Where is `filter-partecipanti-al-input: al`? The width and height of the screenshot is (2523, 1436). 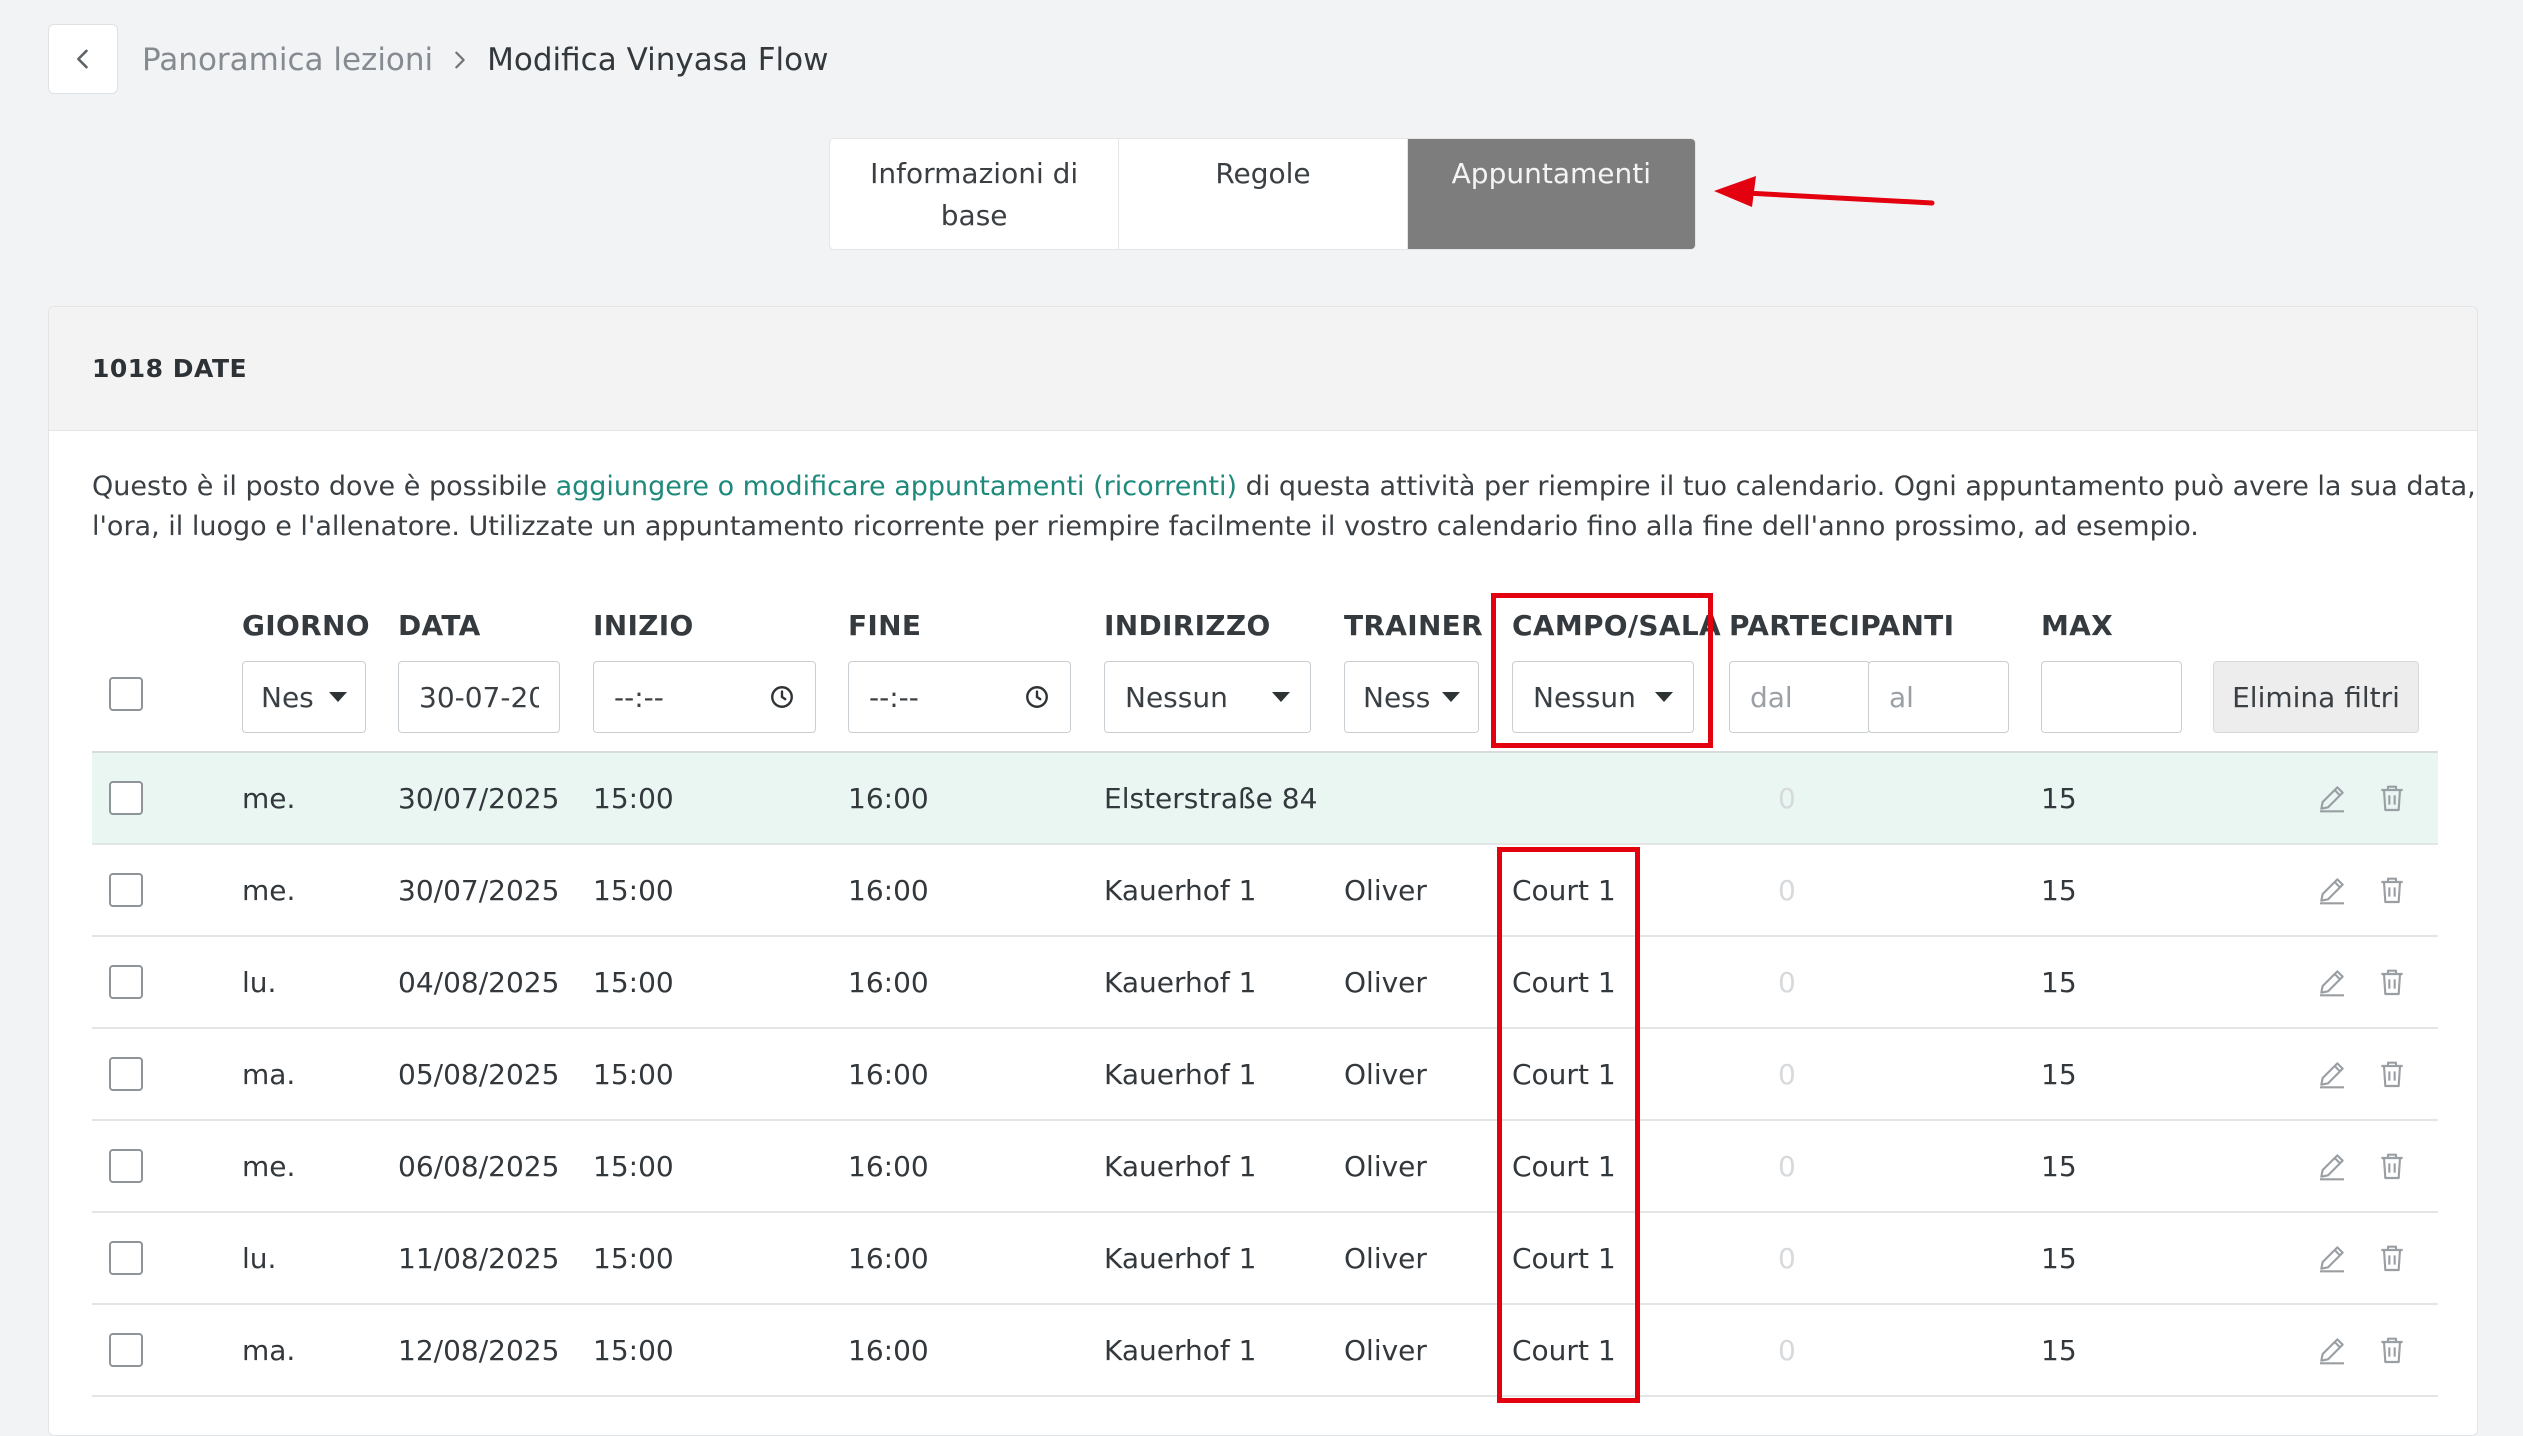 filter-partecipanti-al-input: al is located at coordinates (1938, 697).